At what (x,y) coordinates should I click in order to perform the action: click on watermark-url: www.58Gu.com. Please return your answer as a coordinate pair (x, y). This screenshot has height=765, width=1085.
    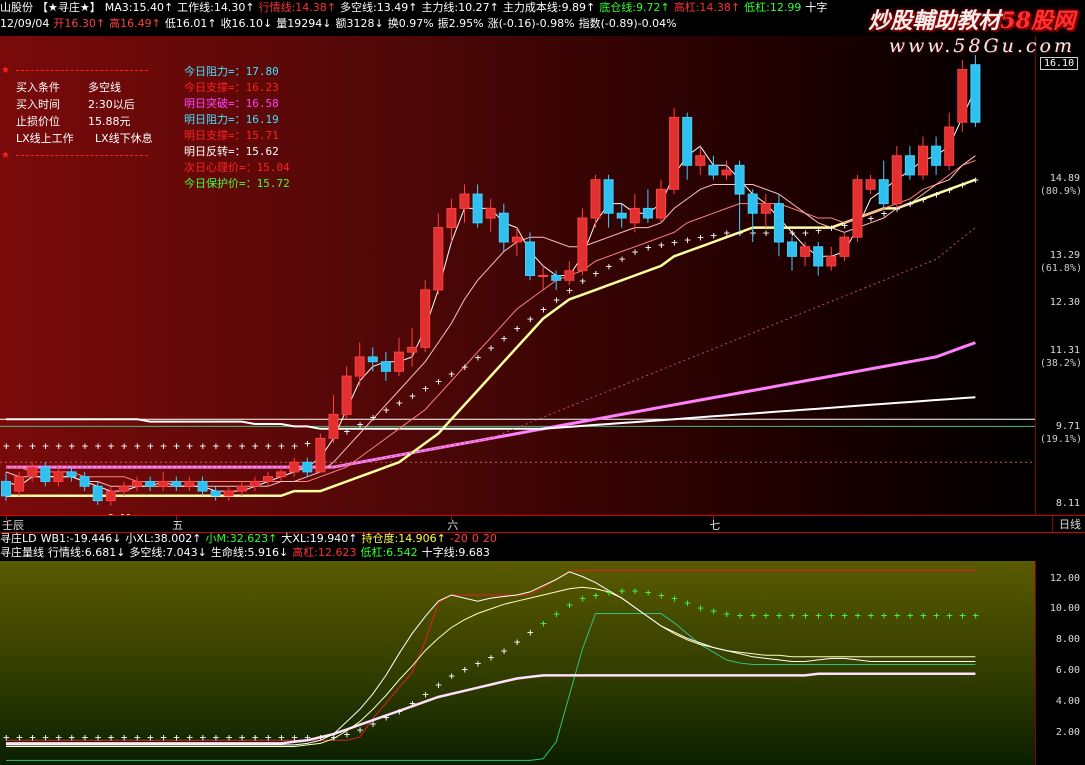
    Looking at the image, I should click on (981, 46).